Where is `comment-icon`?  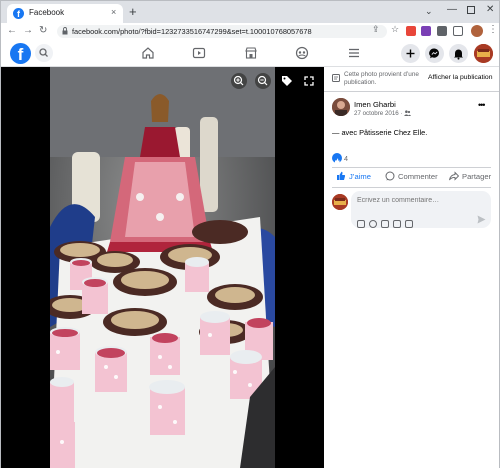 comment-icon is located at coordinates (390, 176).